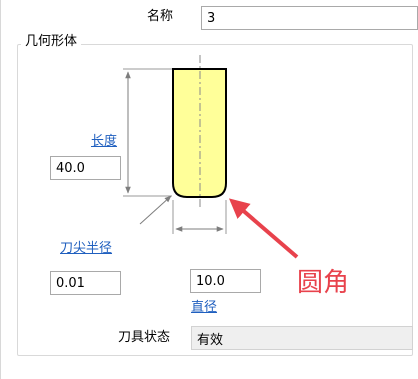 This screenshot has width=418, height=379. What do you see at coordinates (323, 283) in the screenshot?
I see `corner-annotation-text: 圆角` at bounding box center [323, 283].